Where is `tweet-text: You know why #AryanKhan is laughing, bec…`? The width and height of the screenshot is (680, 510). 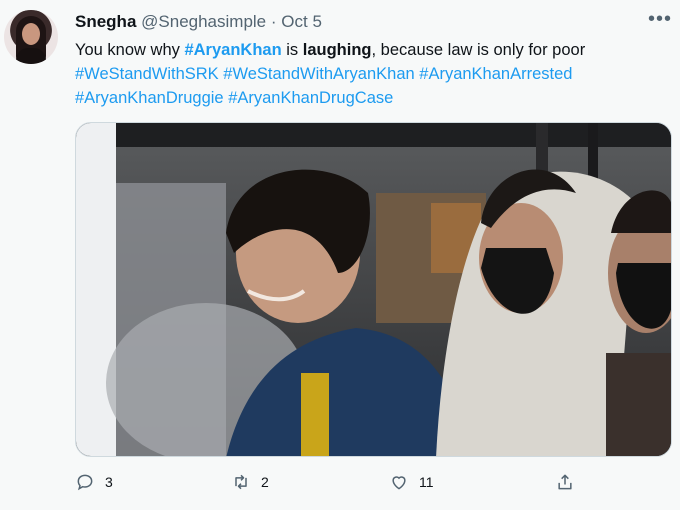 tweet-text: You know why #AryanKhan is laughing, bec… is located at coordinates (370, 74).